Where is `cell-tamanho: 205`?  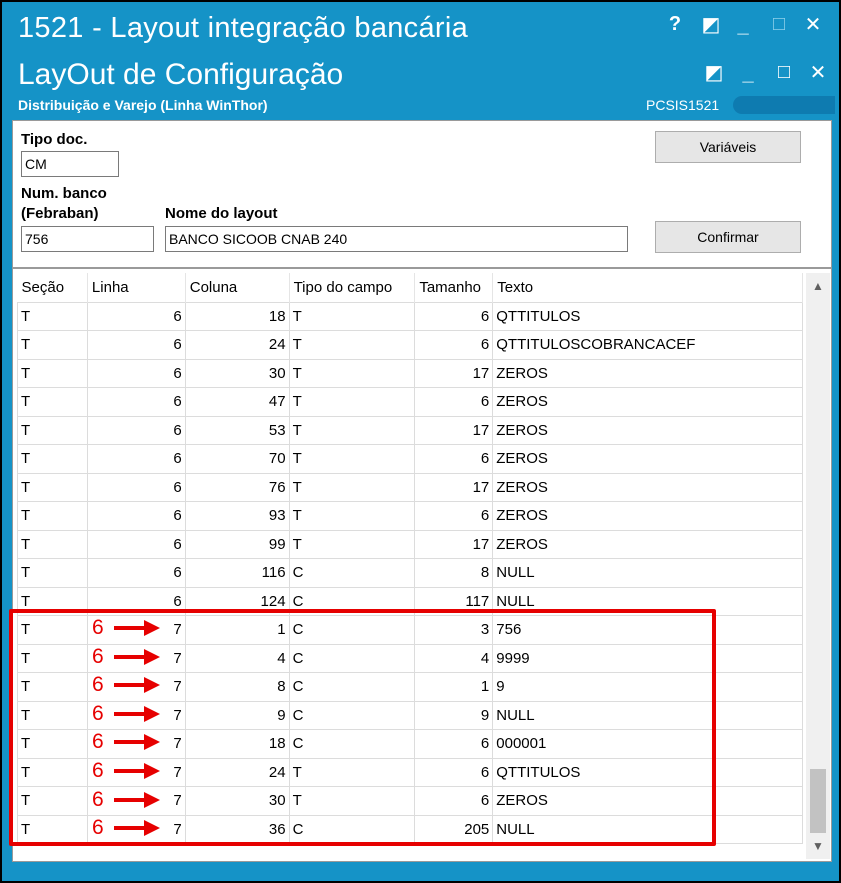
cell-tamanho: 205 is located at coordinates (454, 829).